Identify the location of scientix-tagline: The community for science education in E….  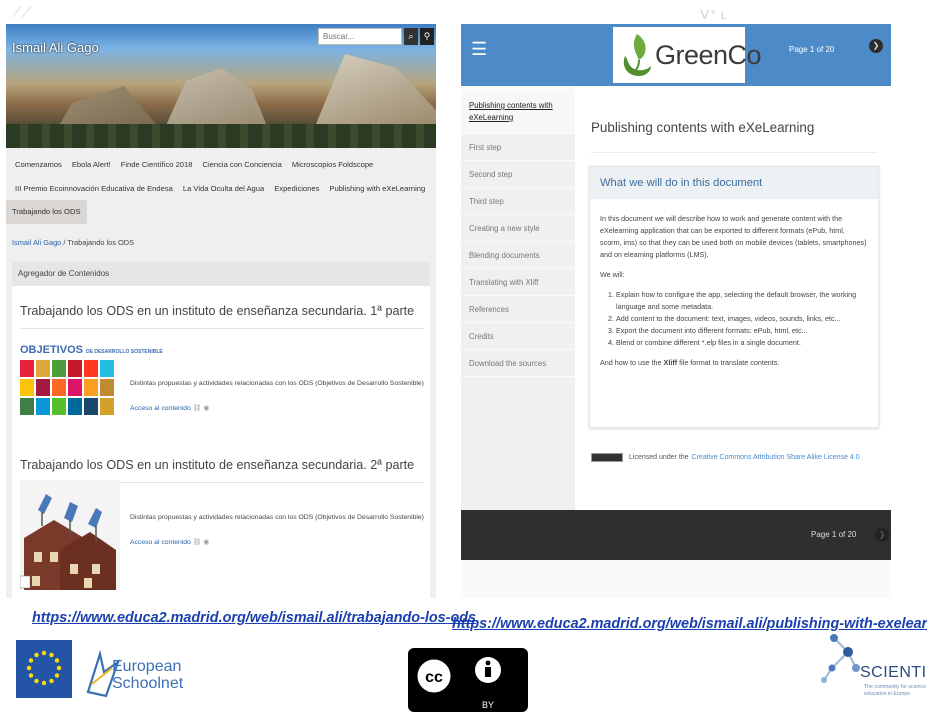
(895, 690).